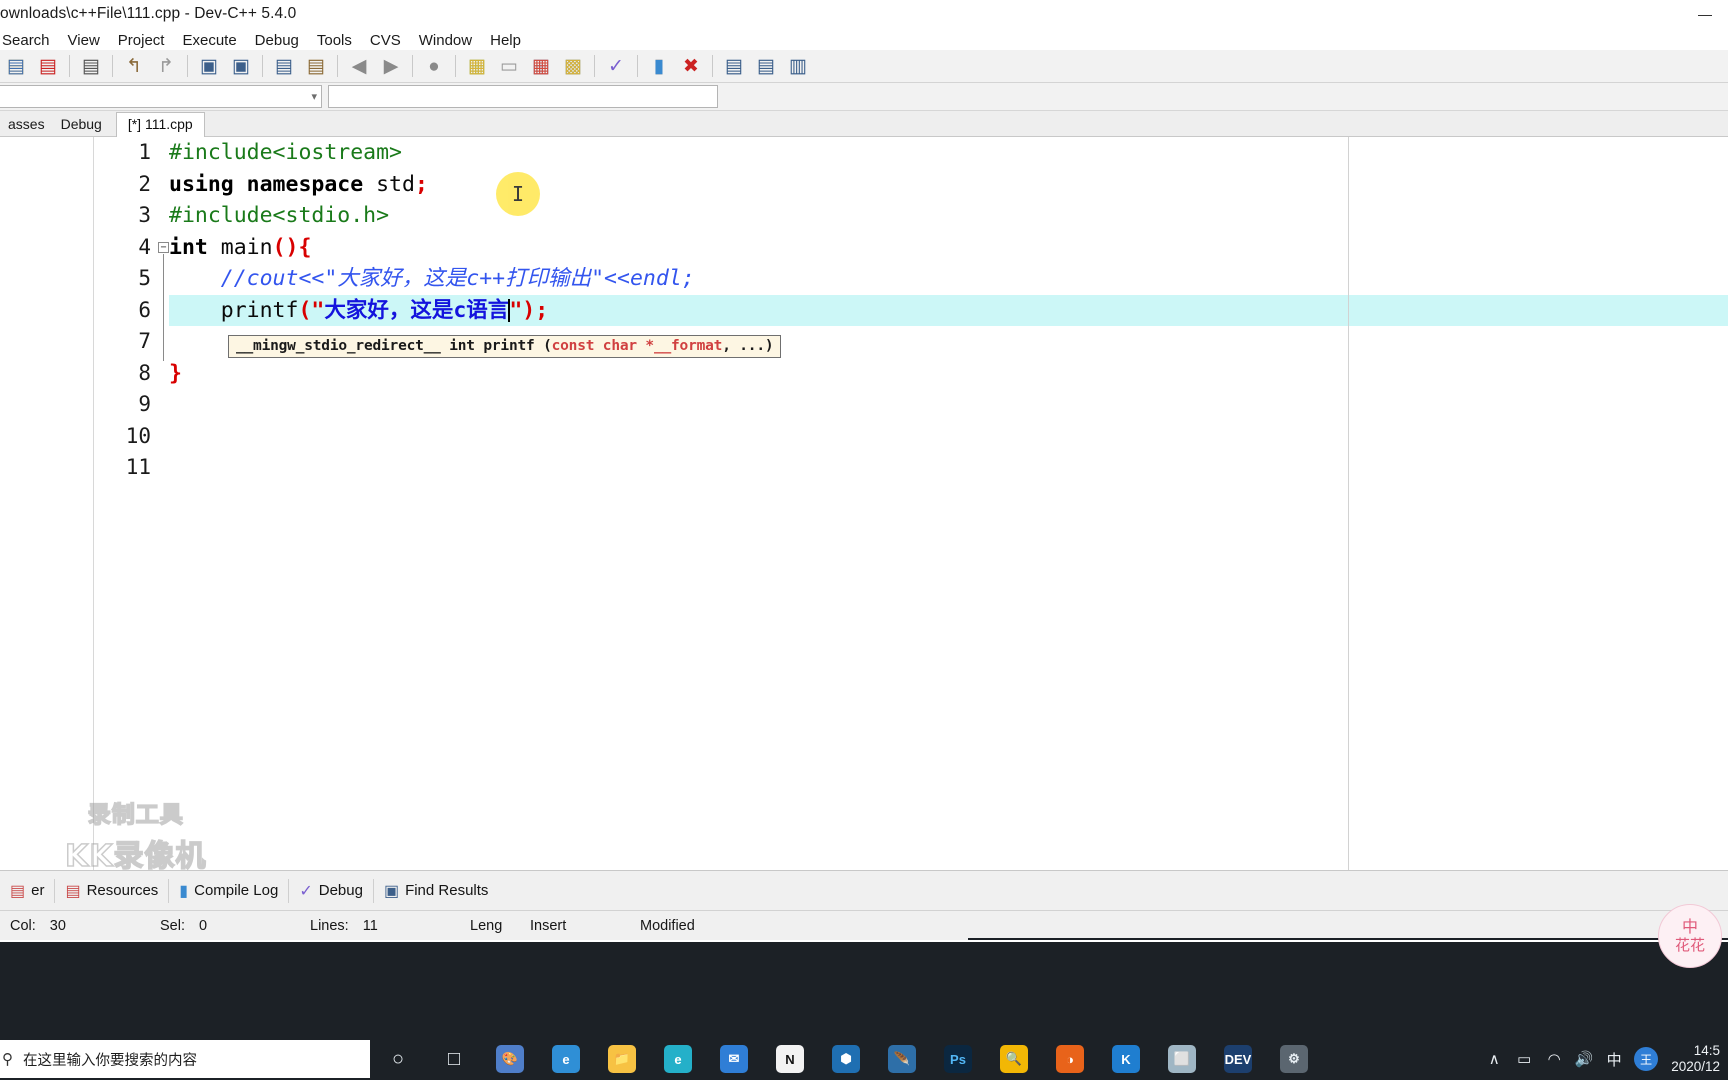 This screenshot has height=1080, width=1728. What do you see at coordinates (948, 248) in the screenshot?
I see `code-line-4: int main(){` at bounding box center [948, 248].